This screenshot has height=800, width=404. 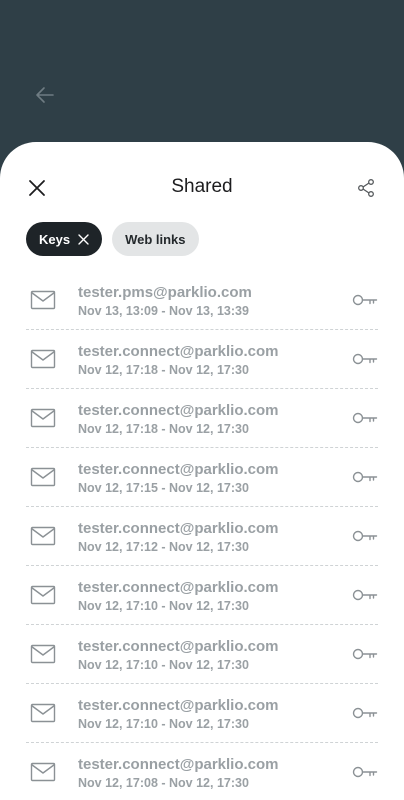 What do you see at coordinates (163, 311) in the screenshot?
I see `share-validity-period: Nov 13, 13:09 - Nov 13, 13:39` at bounding box center [163, 311].